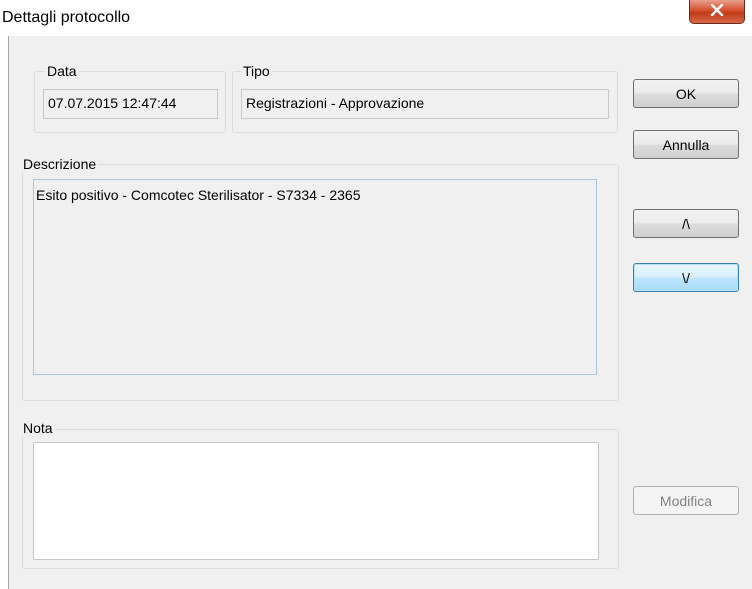 The image size is (752, 589). I want to click on close-button, so click(717, 12).